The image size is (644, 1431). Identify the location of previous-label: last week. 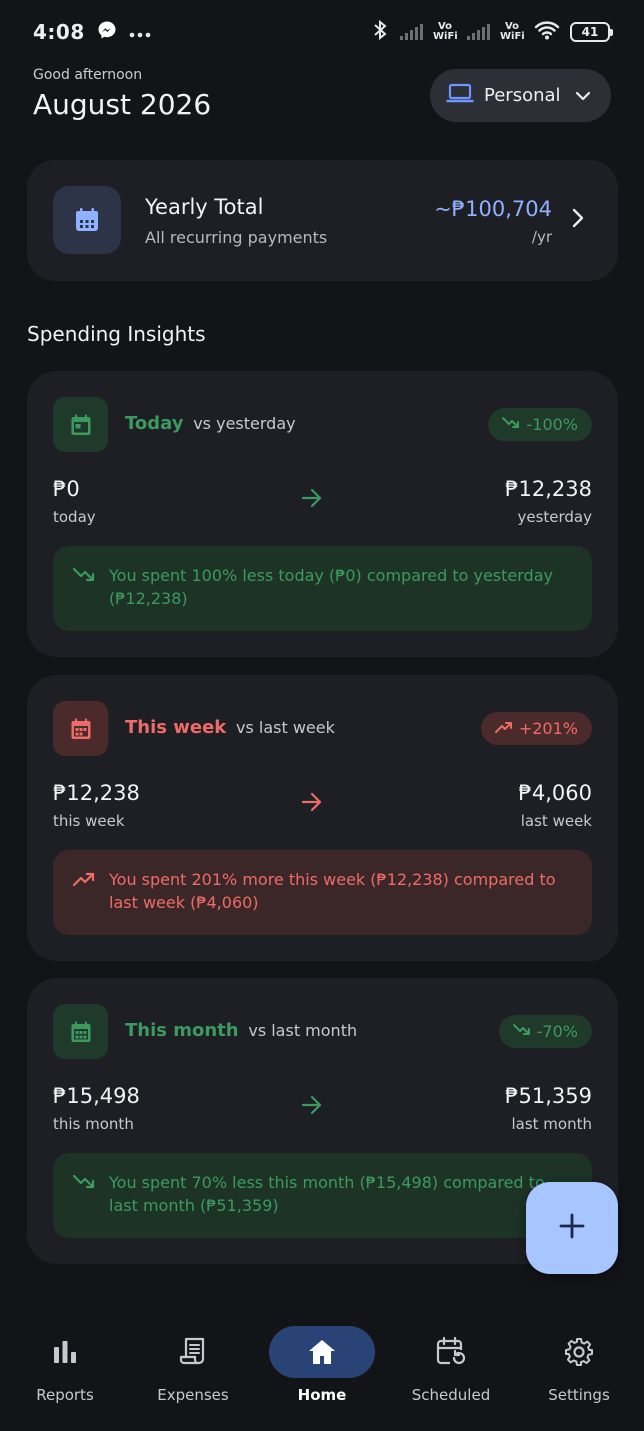
(556, 821).